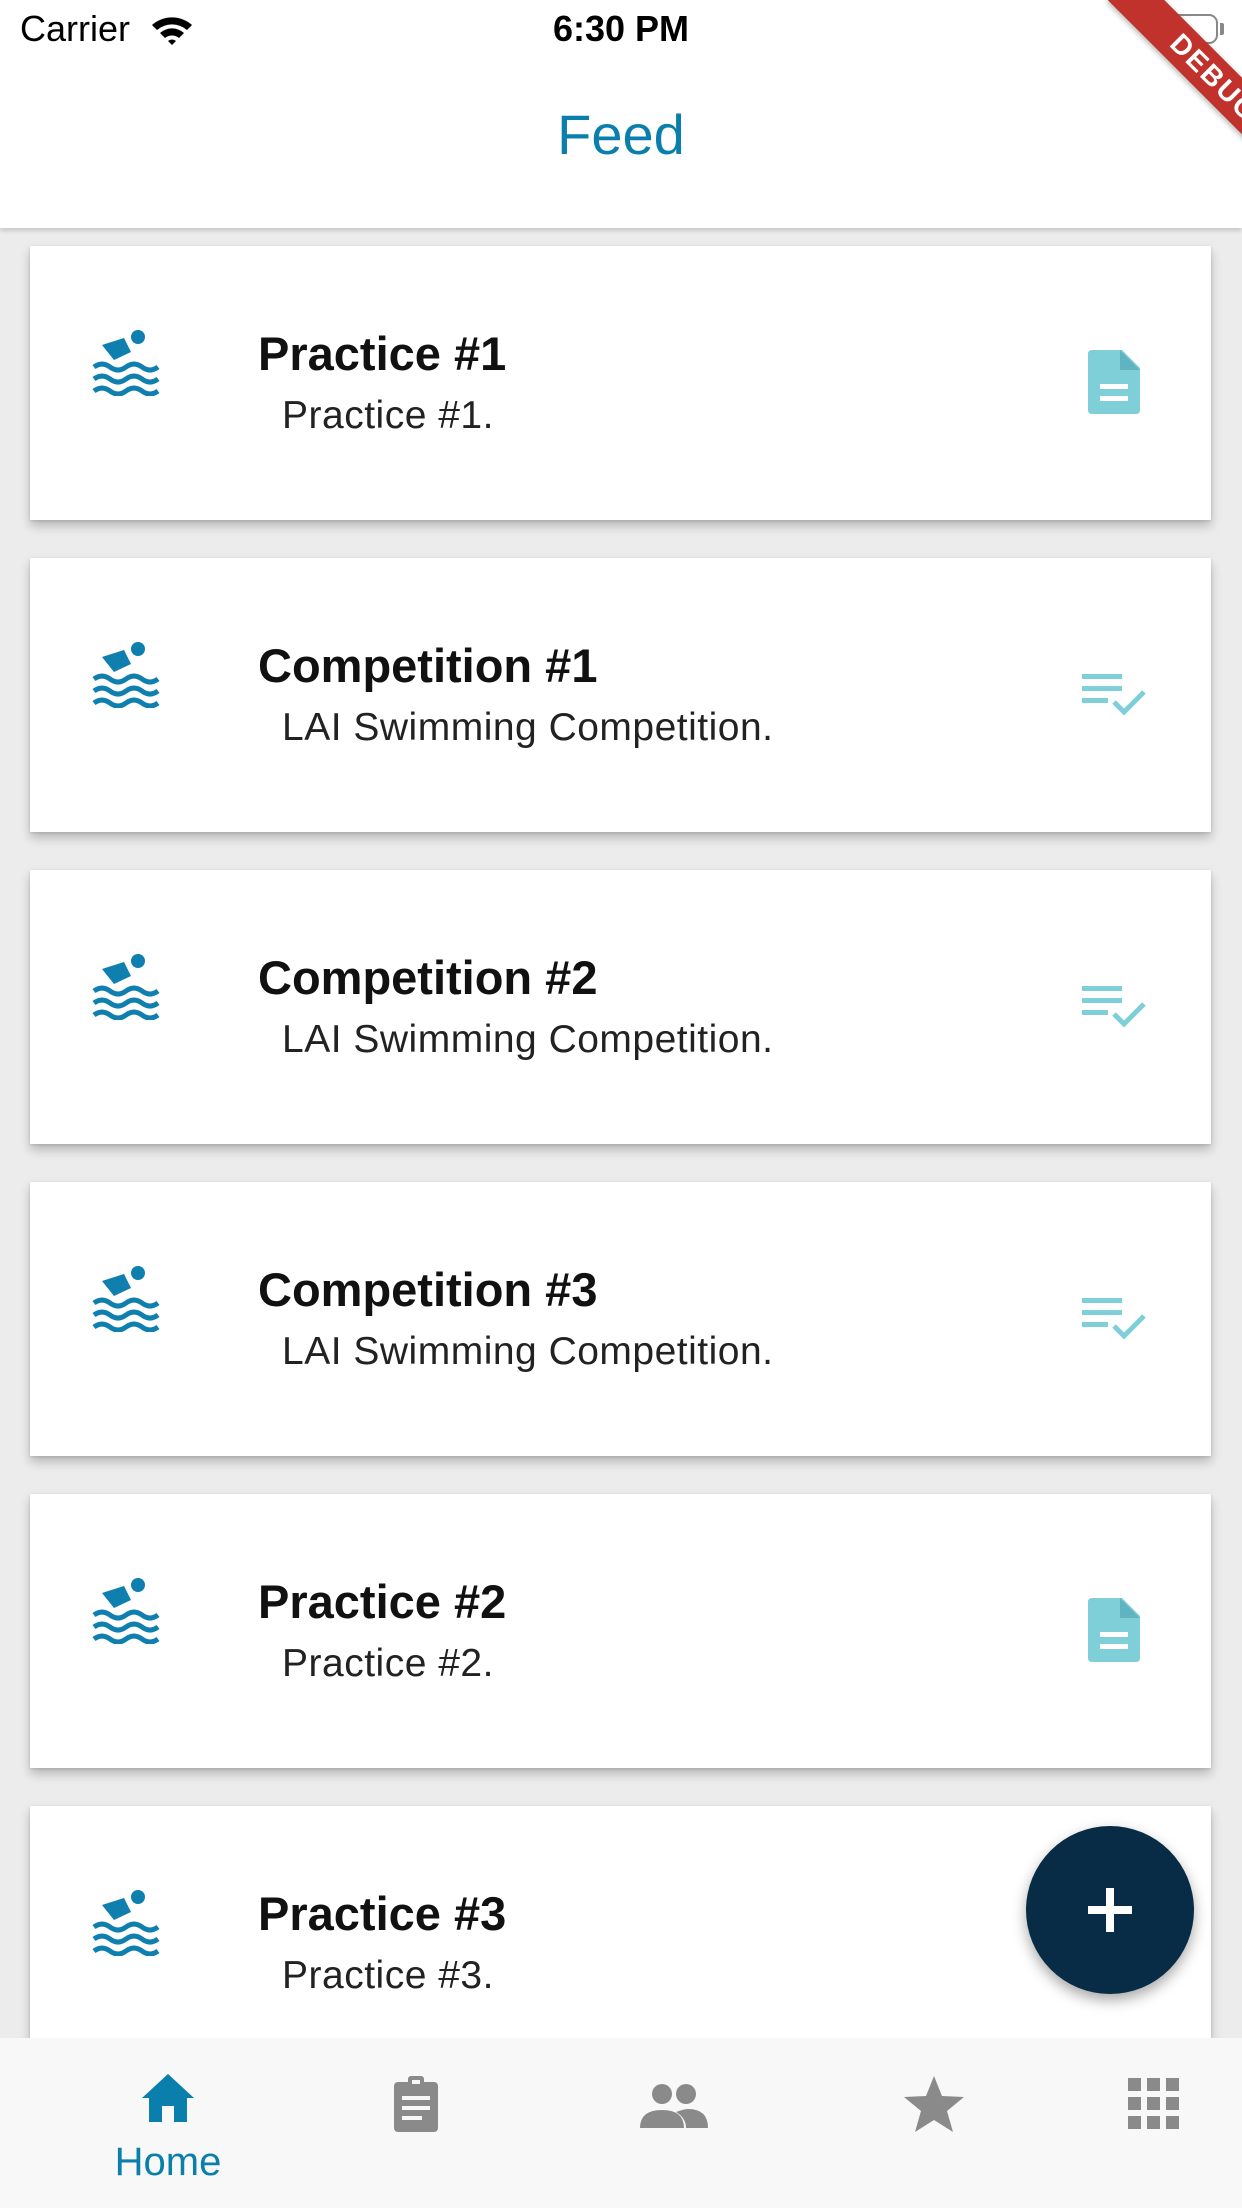 The width and height of the screenshot is (1242, 2208). Describe the element at coordinates (620, 383) in the screenshot. I see `feed-card: Practice #1 Practice #1.` at that location.